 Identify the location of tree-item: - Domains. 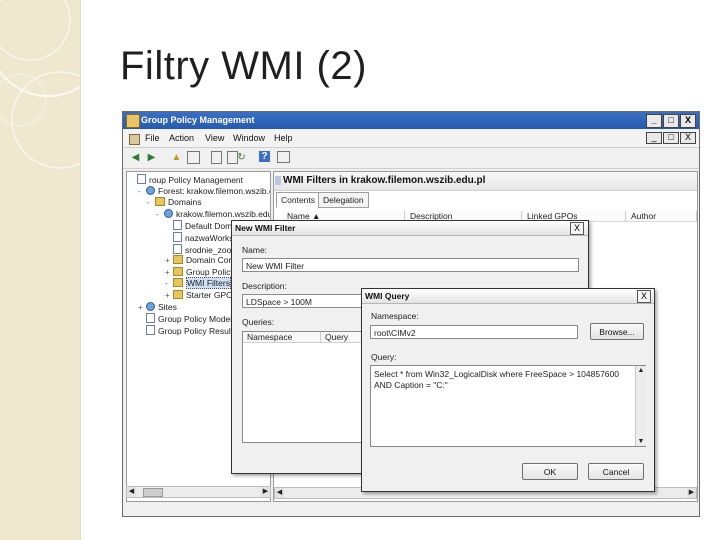
(174, 202).